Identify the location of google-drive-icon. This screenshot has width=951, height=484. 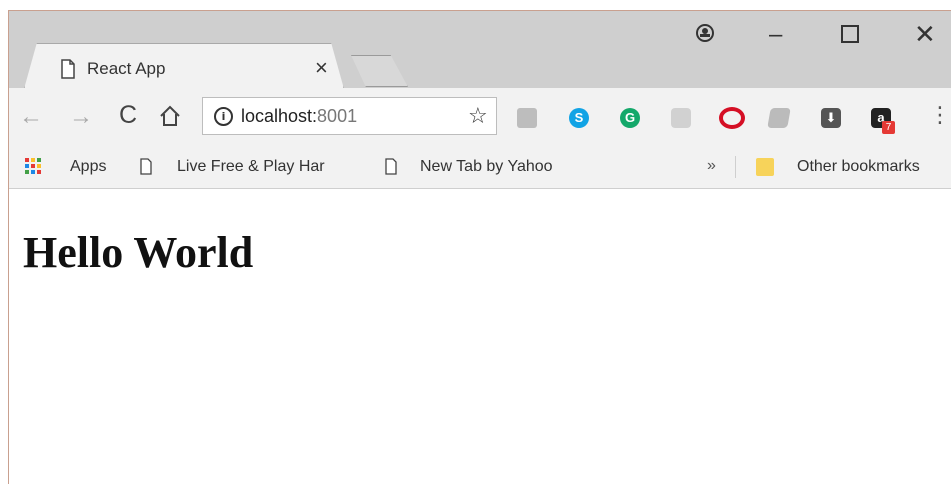
(527, 118).